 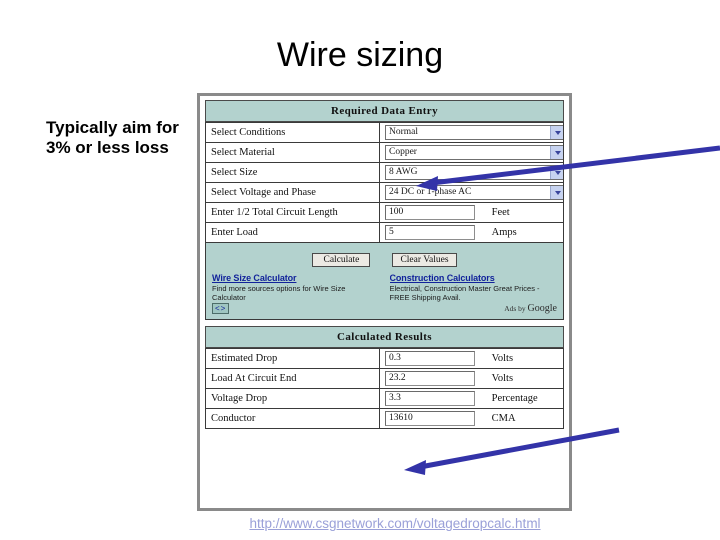 I want to click on circuit-length-unit: Feet, so click(x=500, y=212).